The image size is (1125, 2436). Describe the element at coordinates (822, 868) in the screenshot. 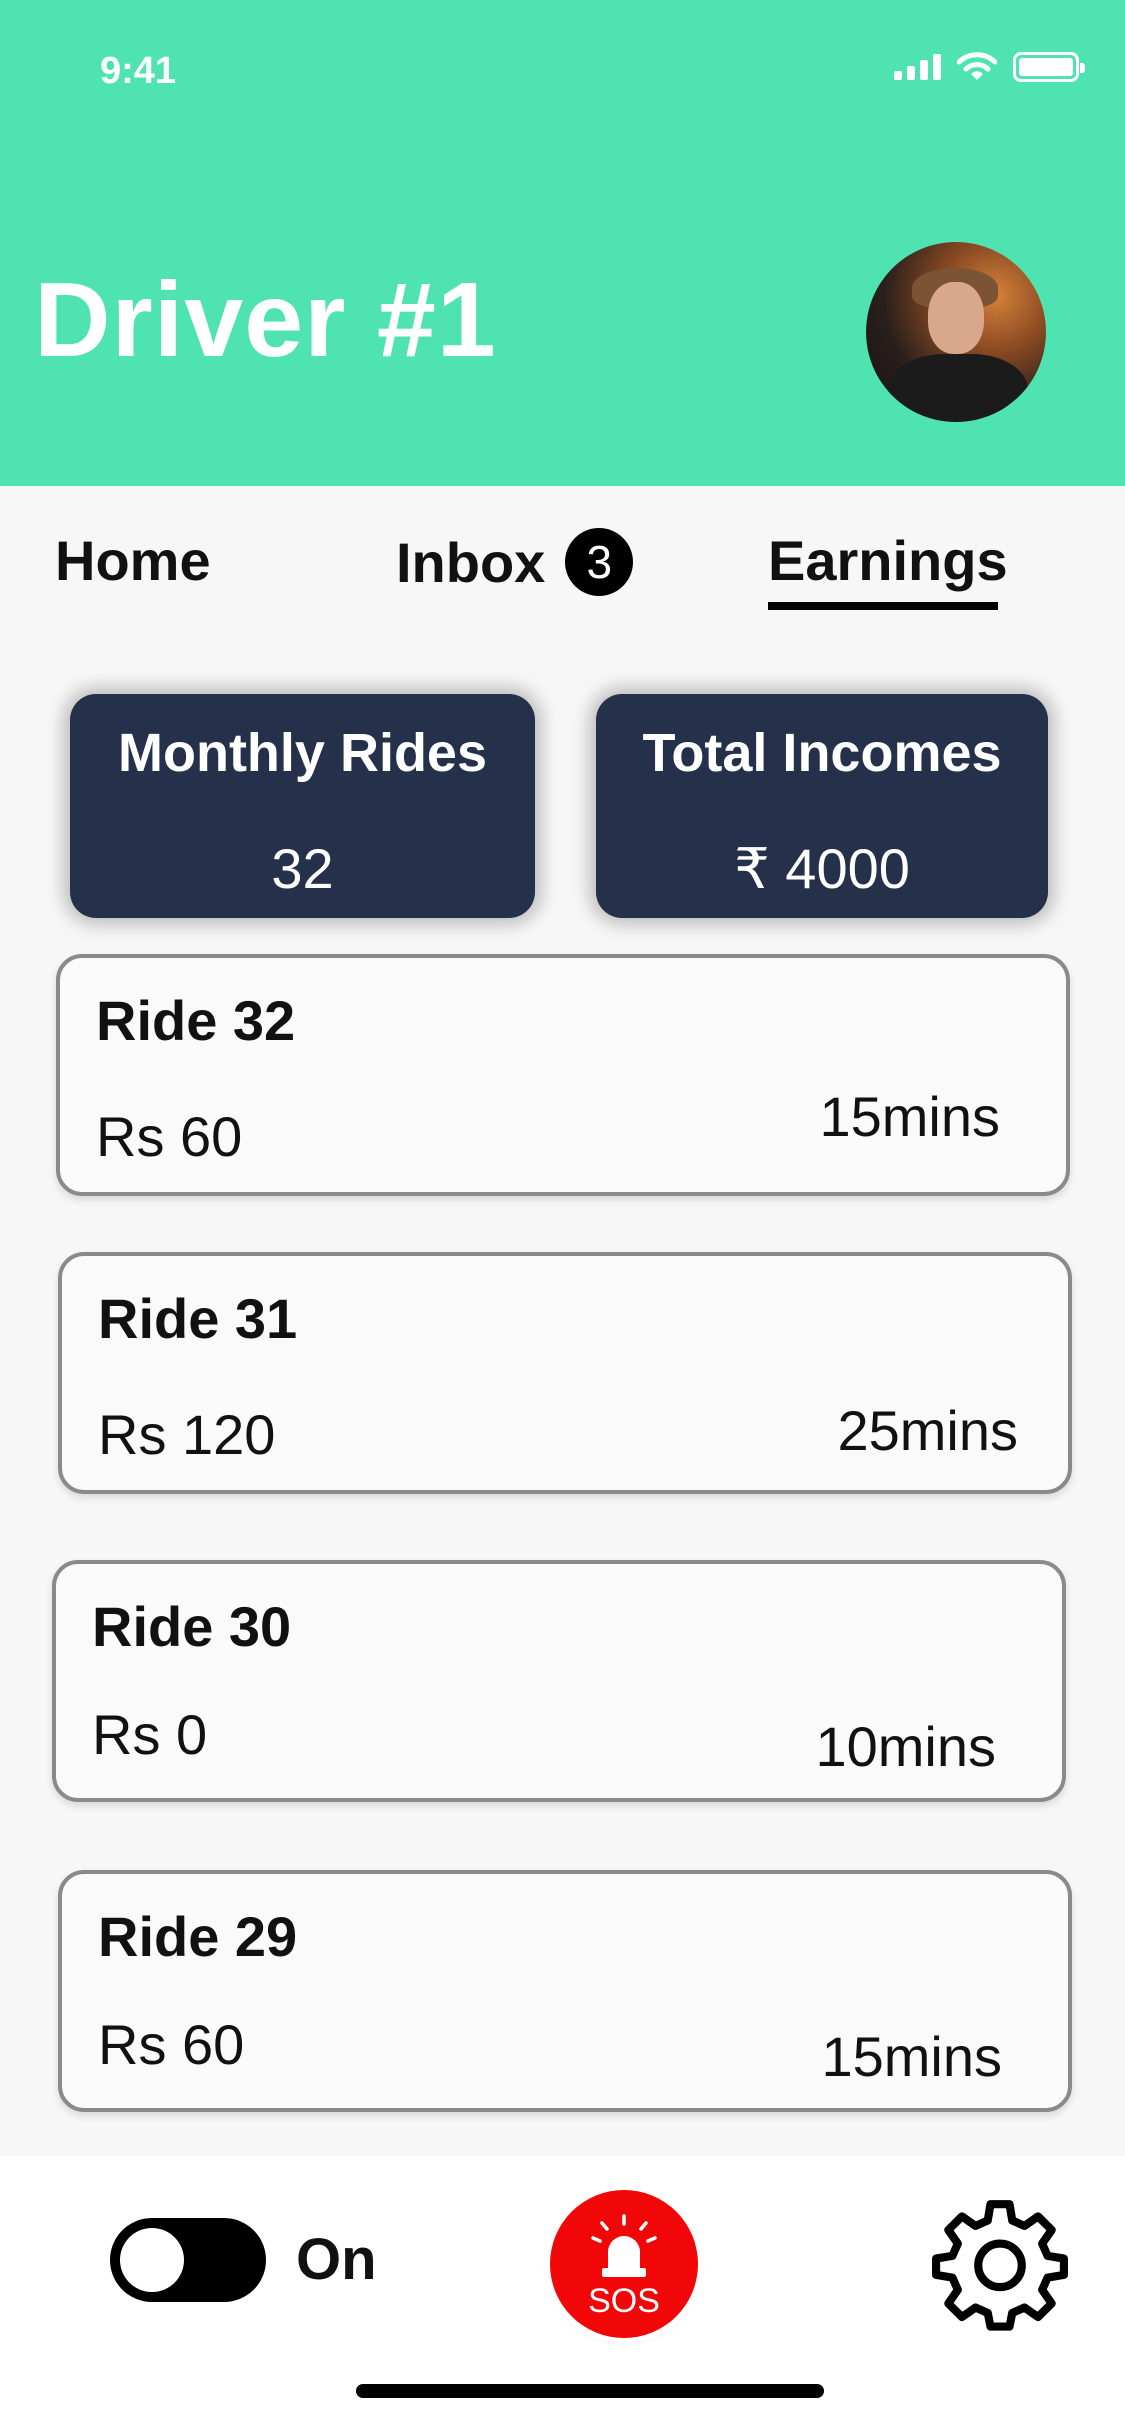

I see `total-incomes-value: ₹ 4000` at that location.